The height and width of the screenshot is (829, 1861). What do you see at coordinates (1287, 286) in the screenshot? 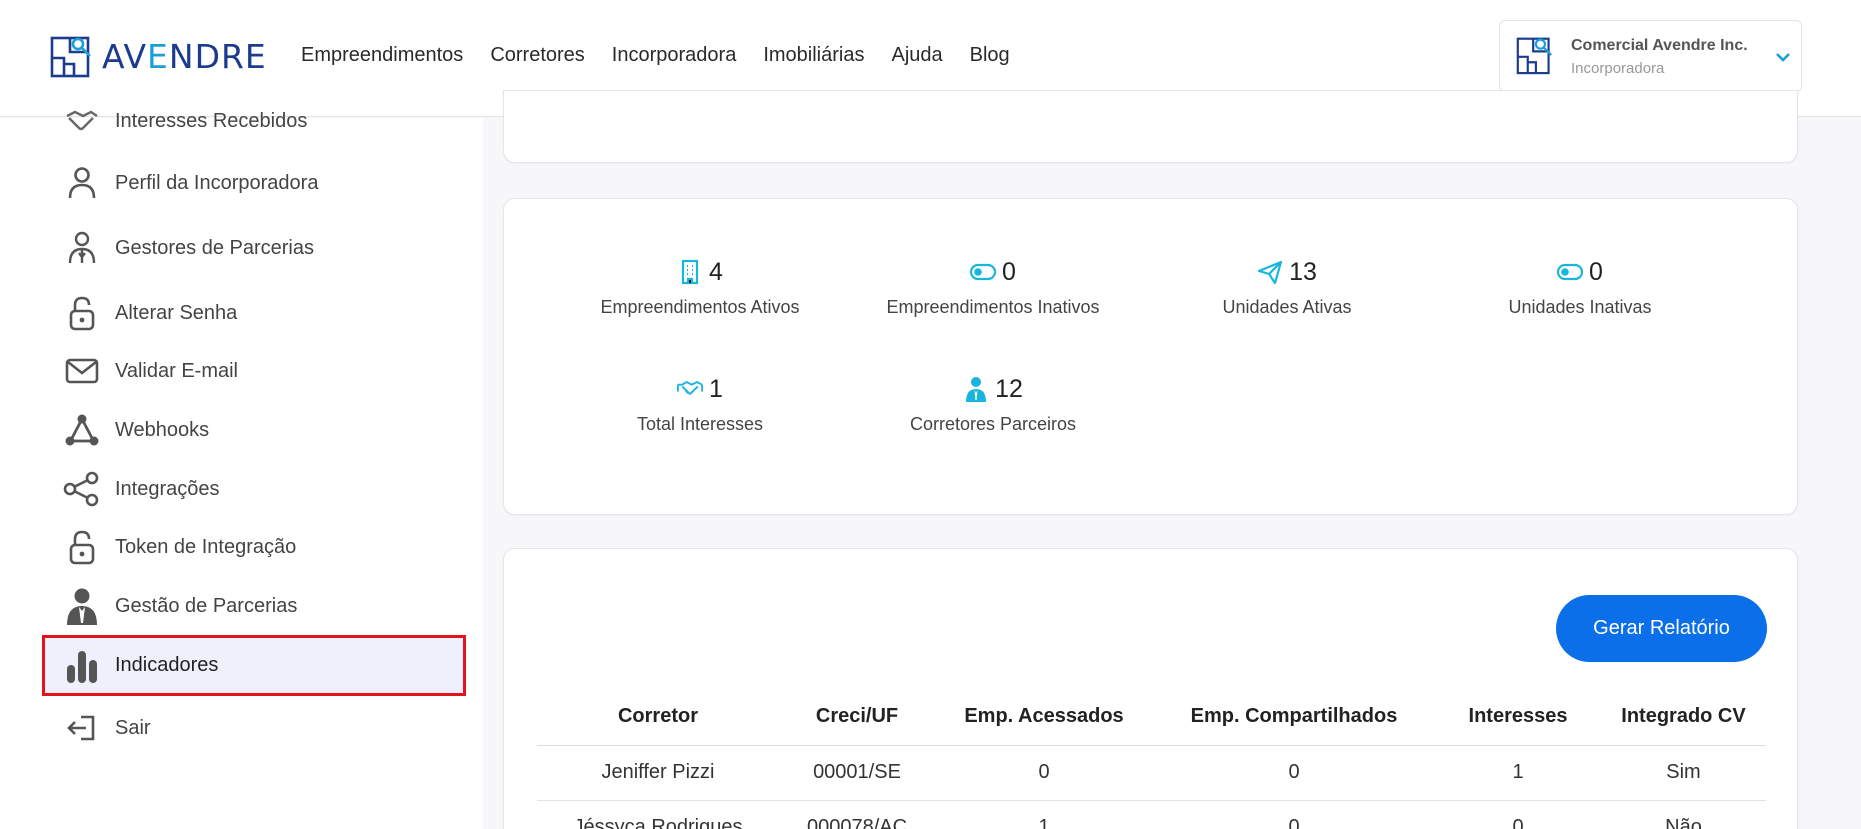
I see `stat-unidades-ativas: 13 Unidades Ativas` at bounding box center [1287, 286].